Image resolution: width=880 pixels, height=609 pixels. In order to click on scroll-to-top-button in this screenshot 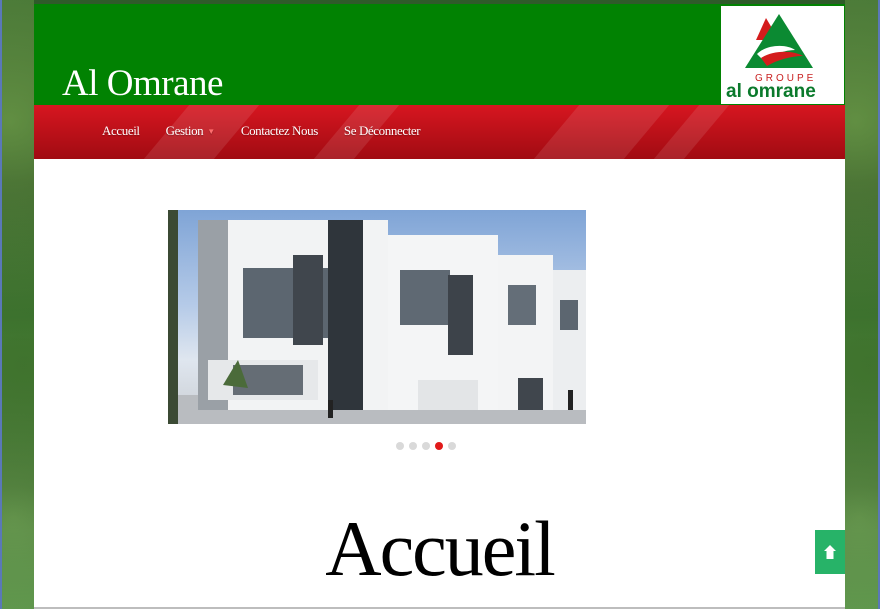, I will do `click(830, 552)`.